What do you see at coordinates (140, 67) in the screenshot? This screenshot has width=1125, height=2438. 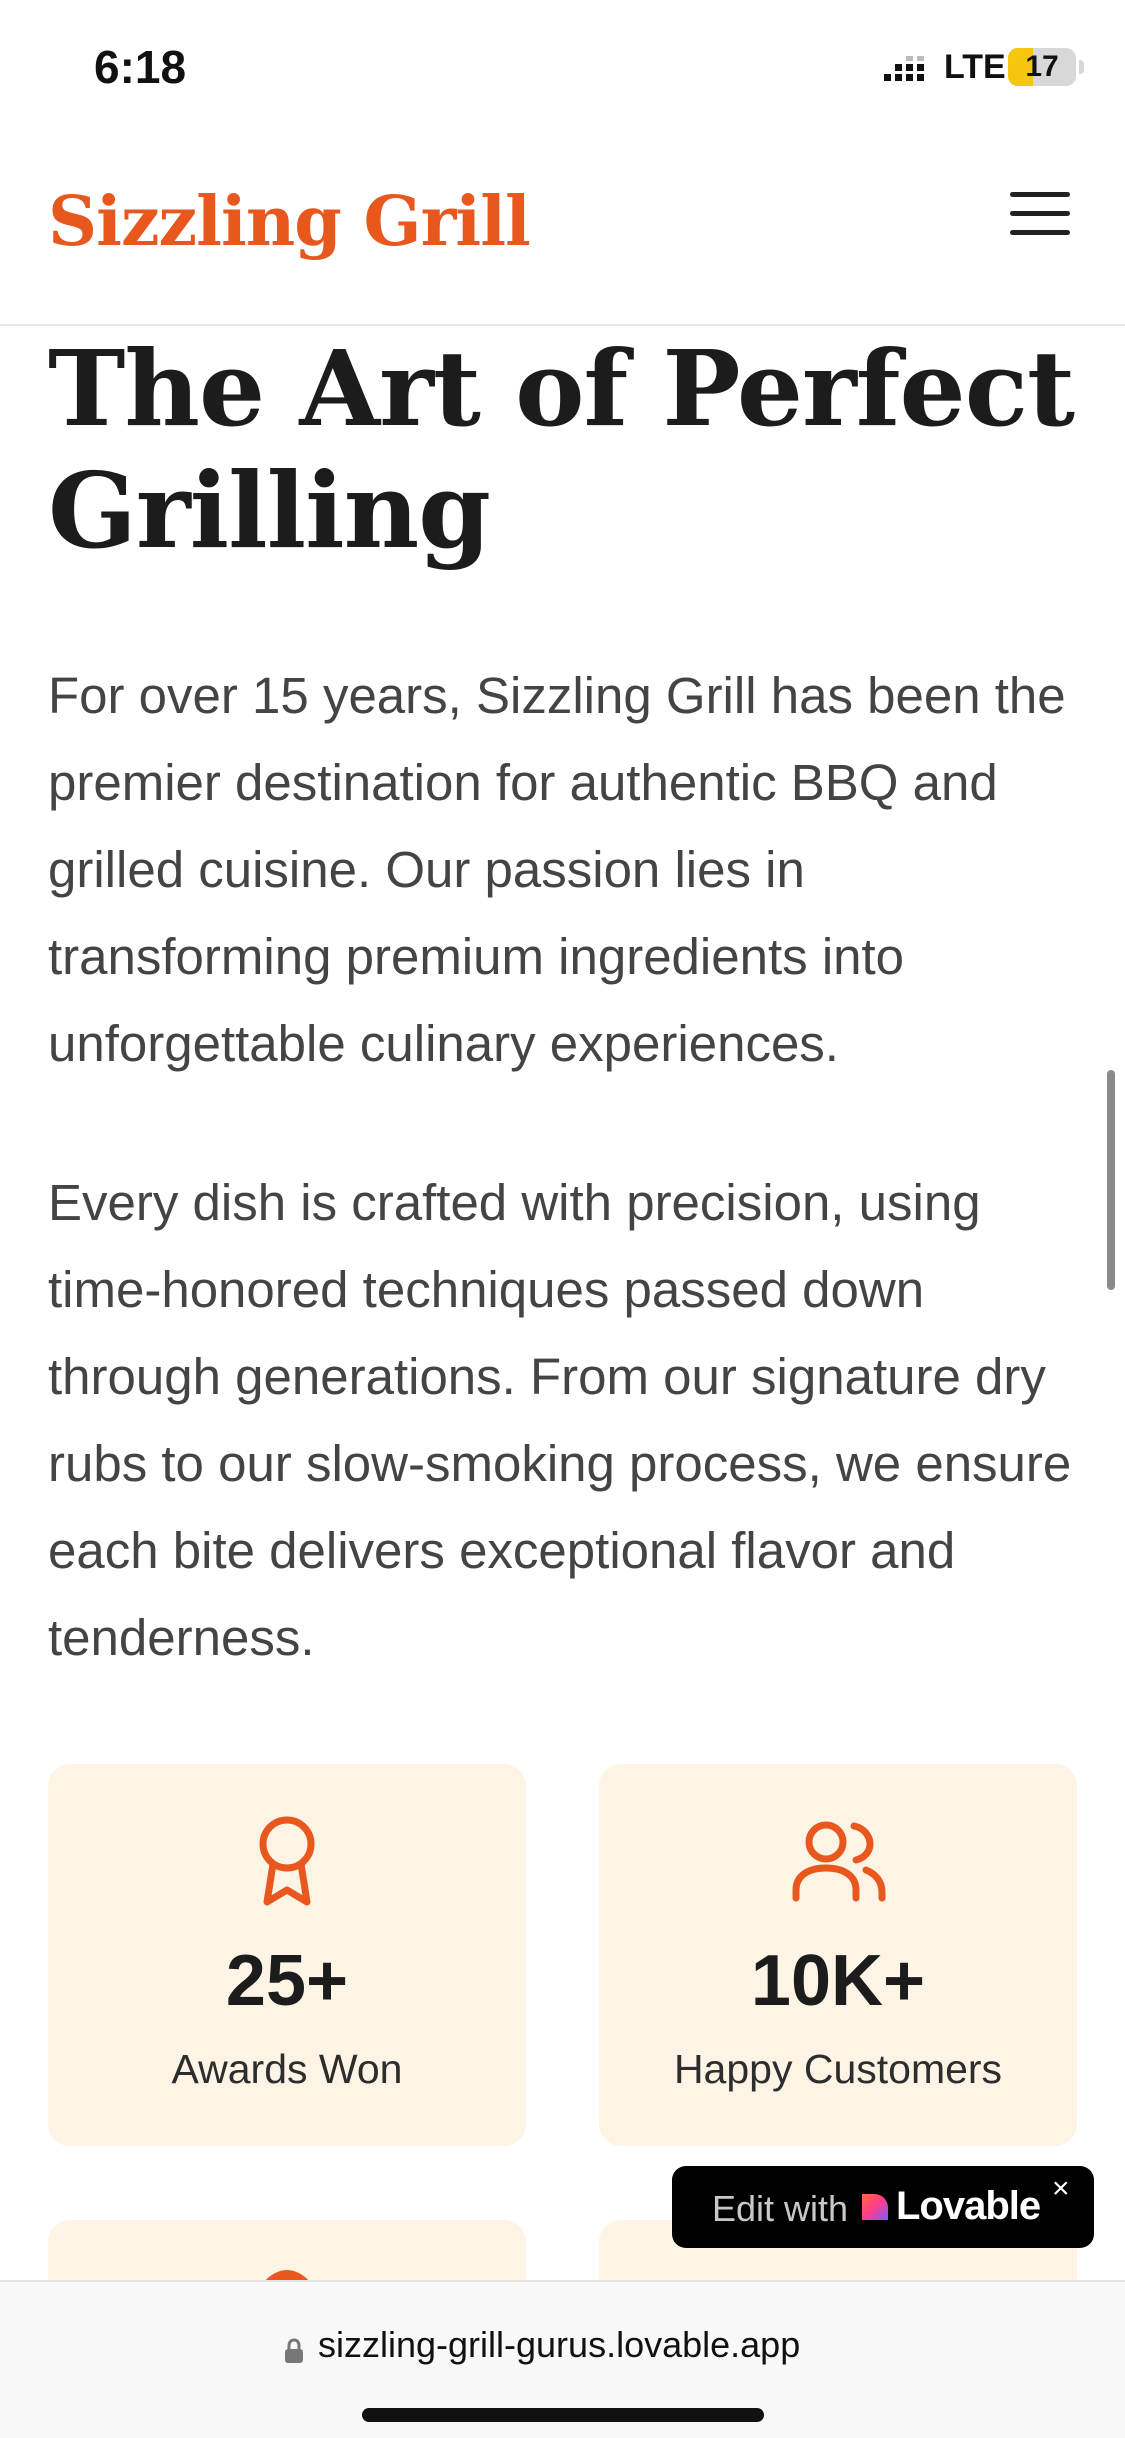 I see `status-time: 6:18` at bounding box center [140, 67].